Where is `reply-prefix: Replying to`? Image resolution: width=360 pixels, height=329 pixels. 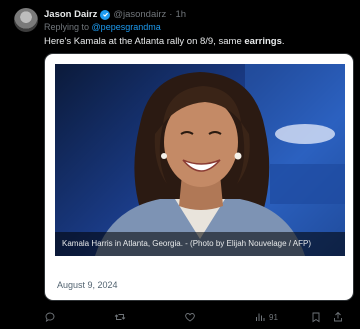 reply-prefix: Replying to is located at coordinates (67, 27).